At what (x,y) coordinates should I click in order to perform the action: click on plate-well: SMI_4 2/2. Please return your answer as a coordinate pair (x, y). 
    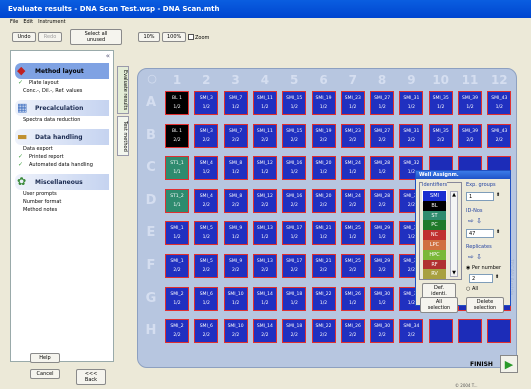
    Looking at the image, I should click on (206, 200).